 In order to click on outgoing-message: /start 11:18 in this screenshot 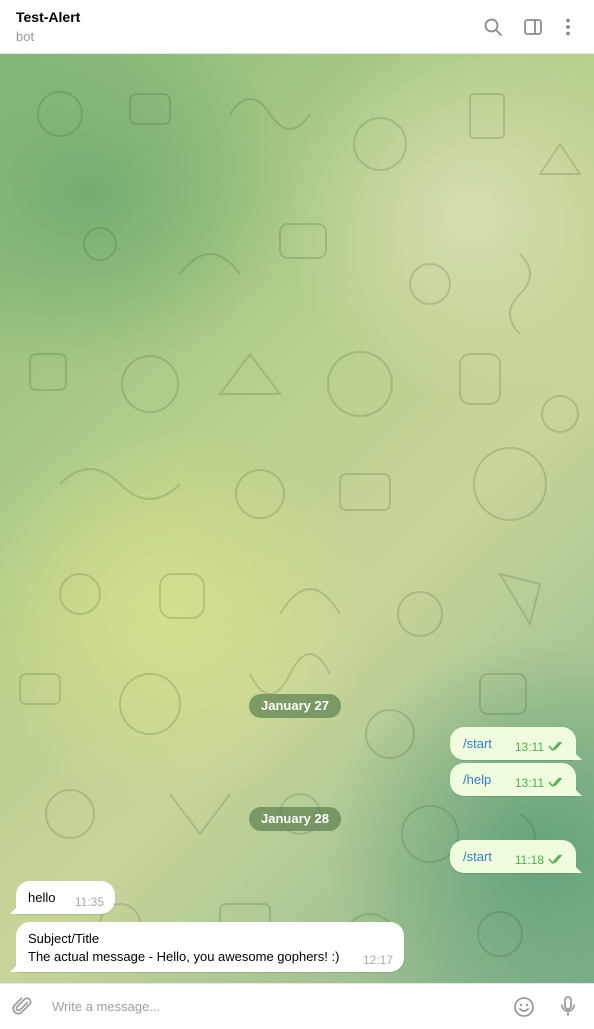, I will do `click(516, 856)`.